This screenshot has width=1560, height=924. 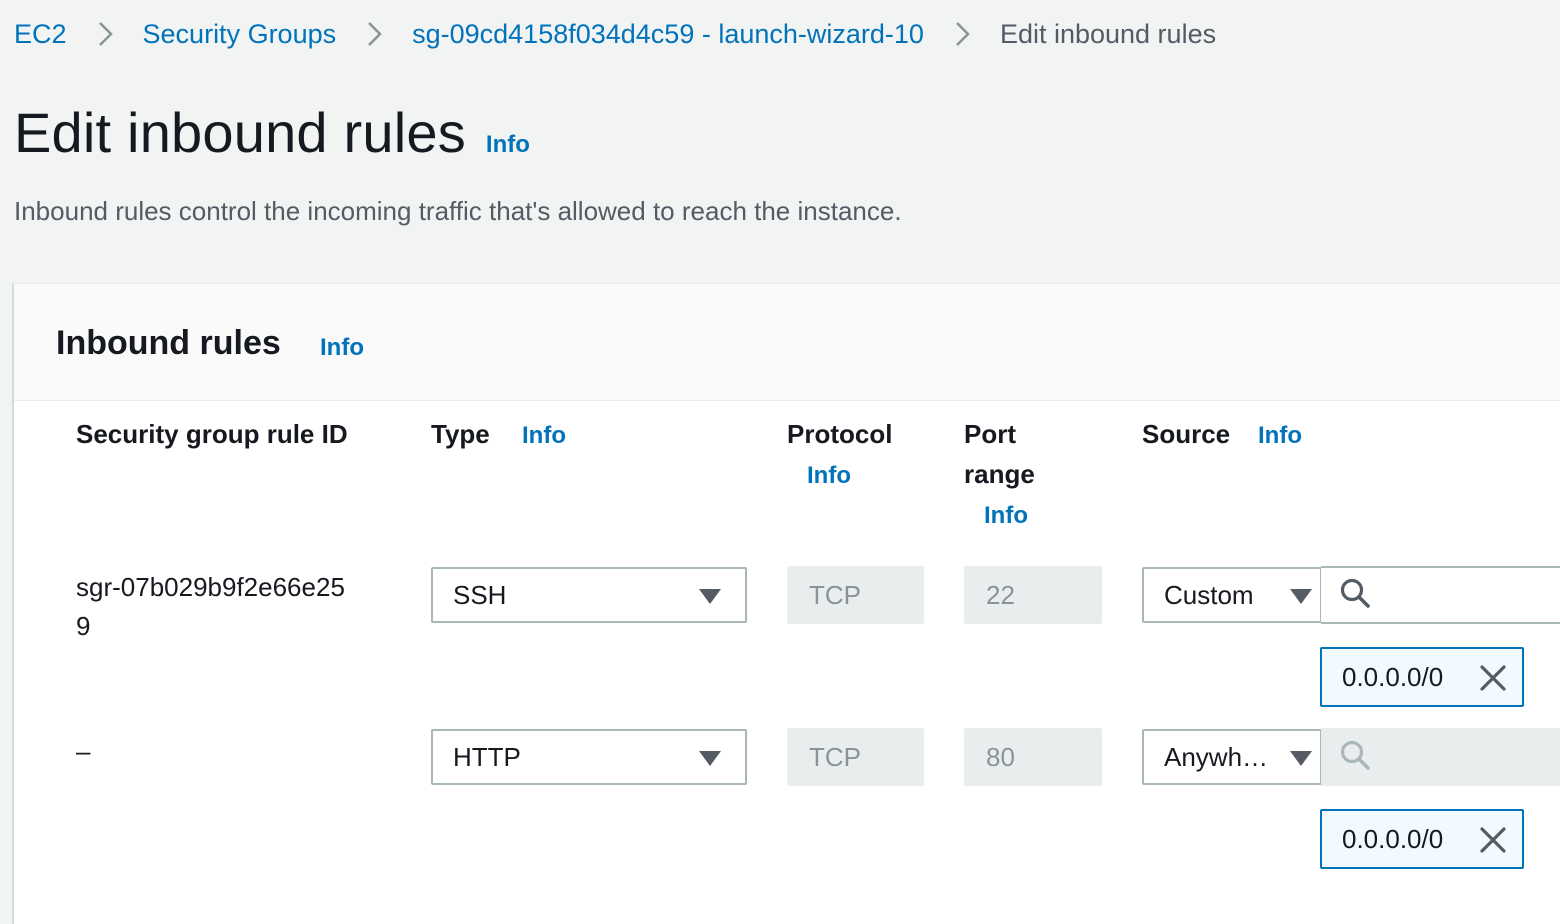 What do you see at coordinates (168, 343) in the screenshot?
I see `panel-title: Inbound rules` at bounding box center [168, 343].